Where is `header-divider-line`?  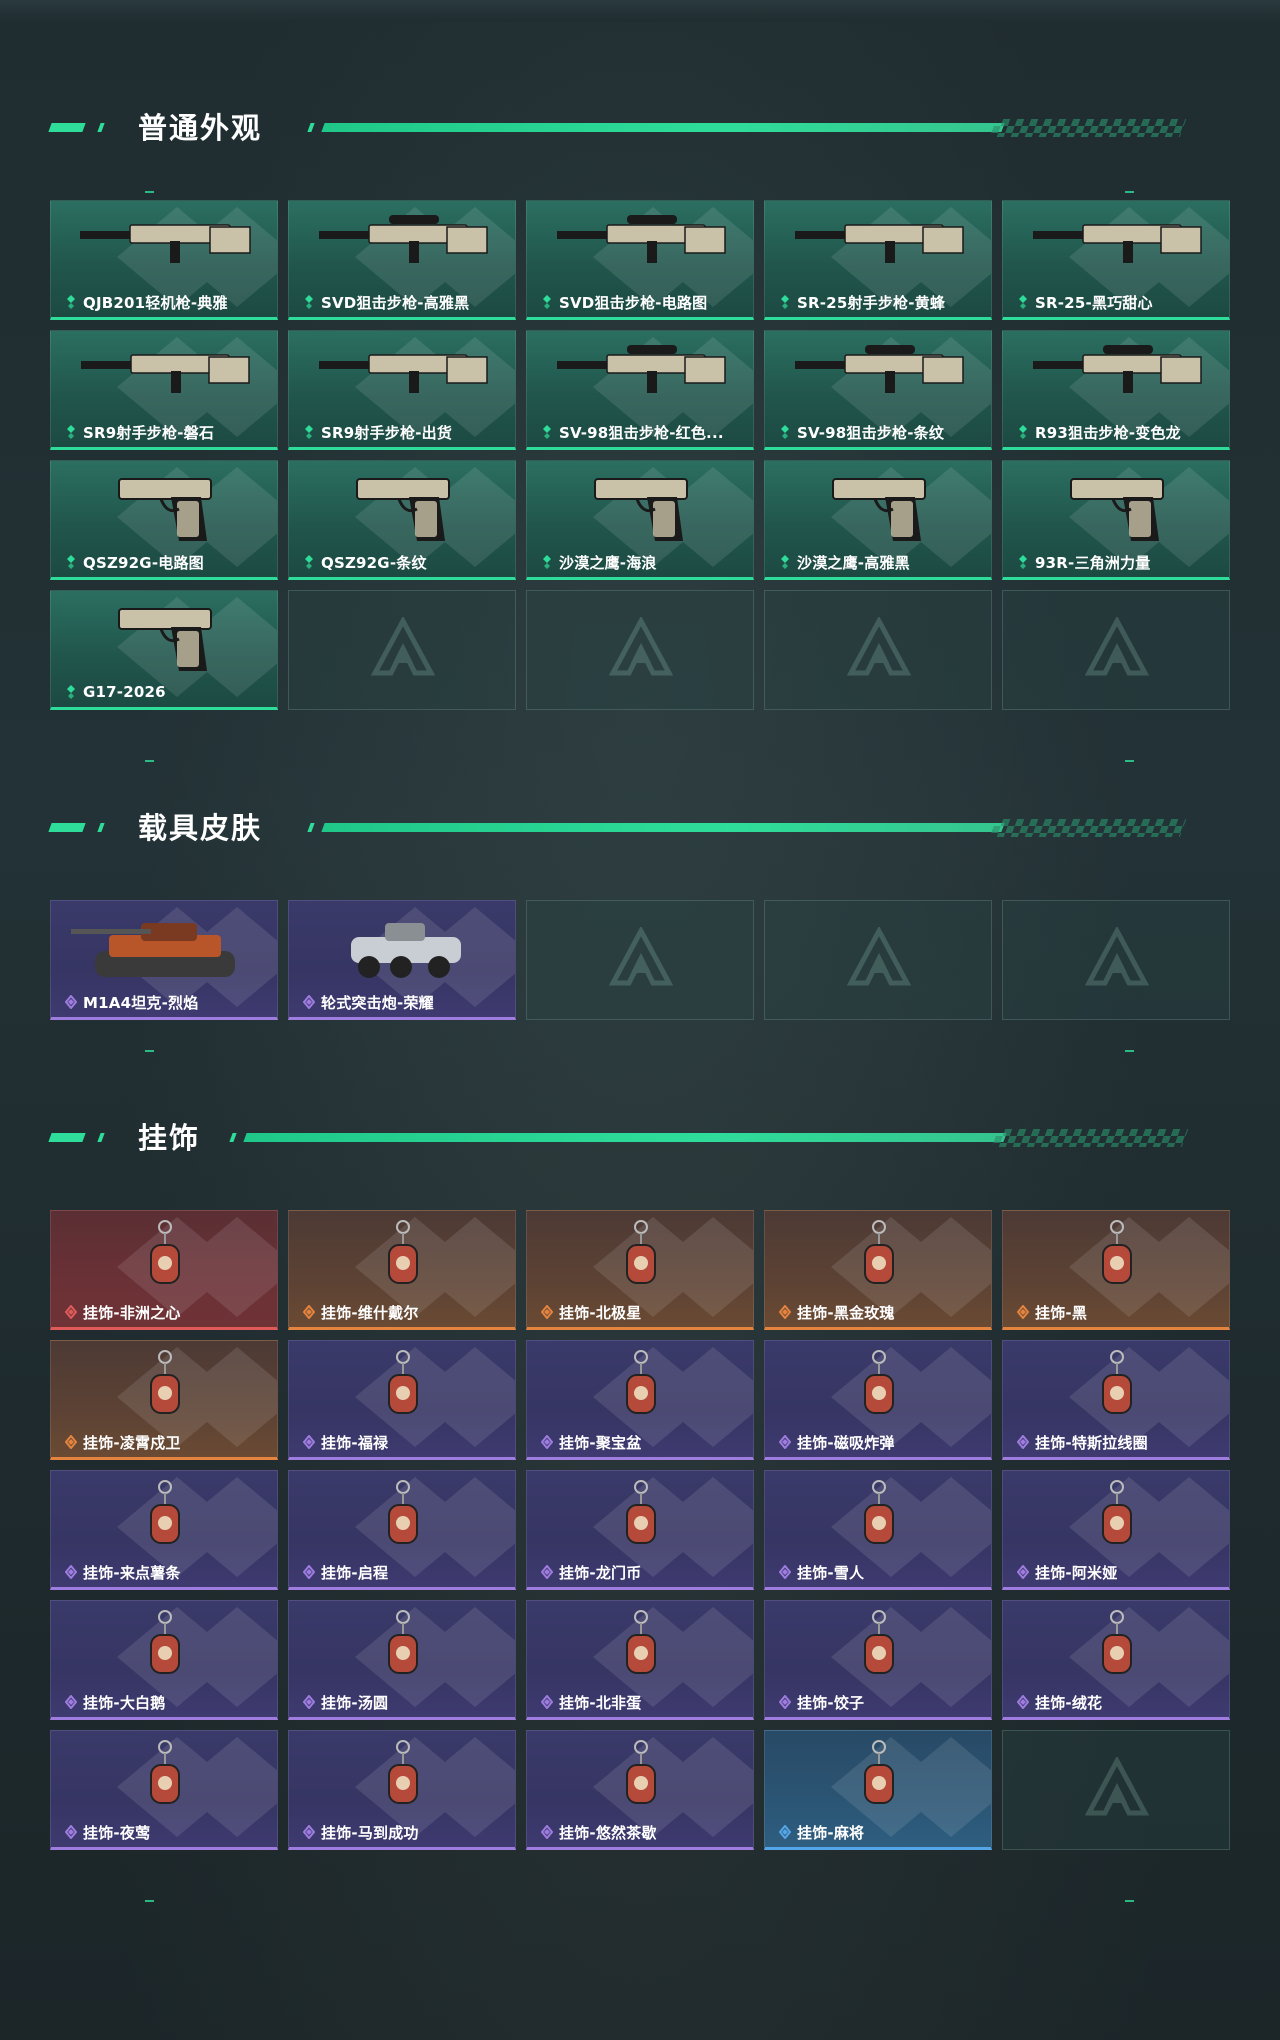
header-divider-line is located at coordinates (753, 828).